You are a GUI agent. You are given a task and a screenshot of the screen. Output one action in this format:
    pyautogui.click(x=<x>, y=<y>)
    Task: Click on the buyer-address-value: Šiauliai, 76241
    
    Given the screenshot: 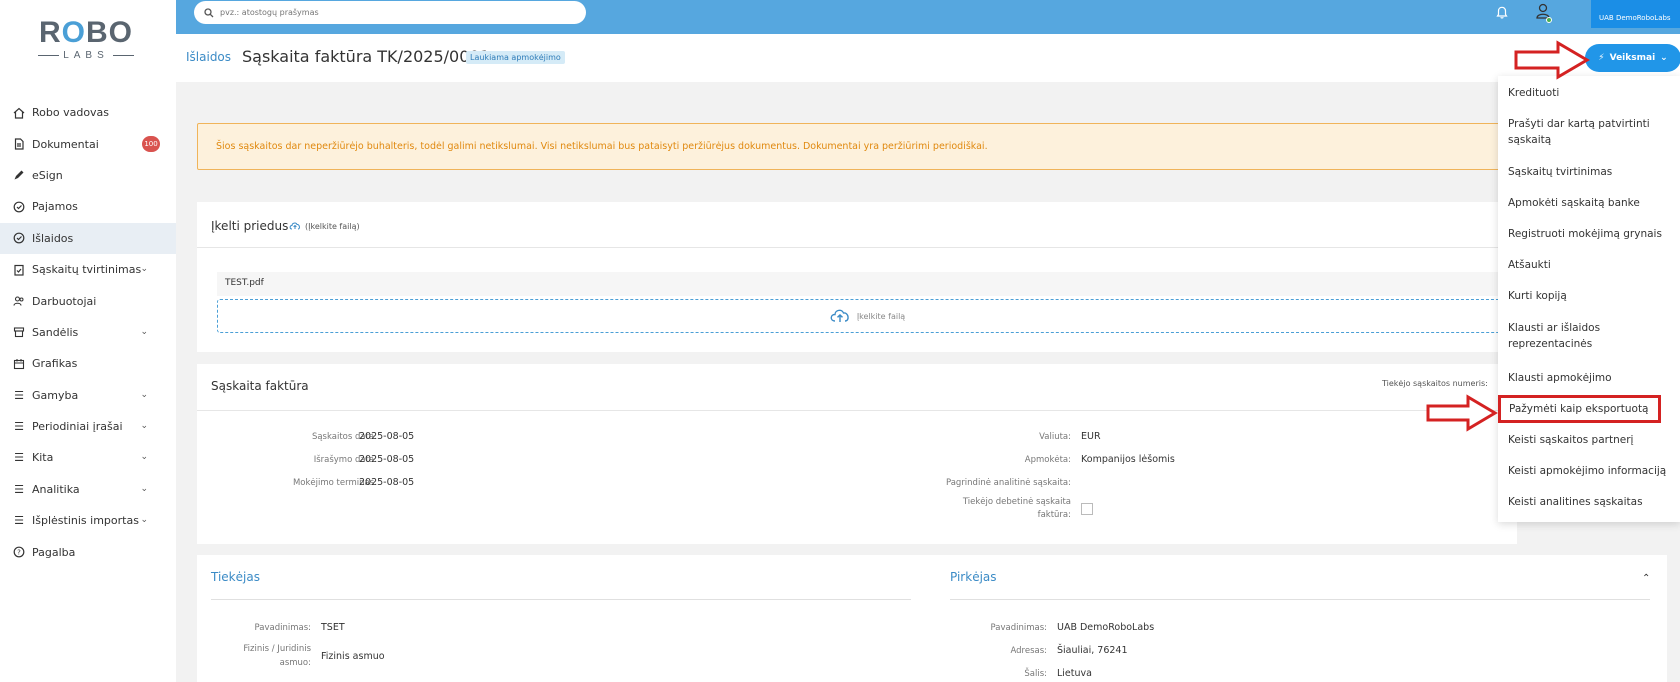 What is the action you would take?
    pyautogui.click(x=1092, y=650)
    